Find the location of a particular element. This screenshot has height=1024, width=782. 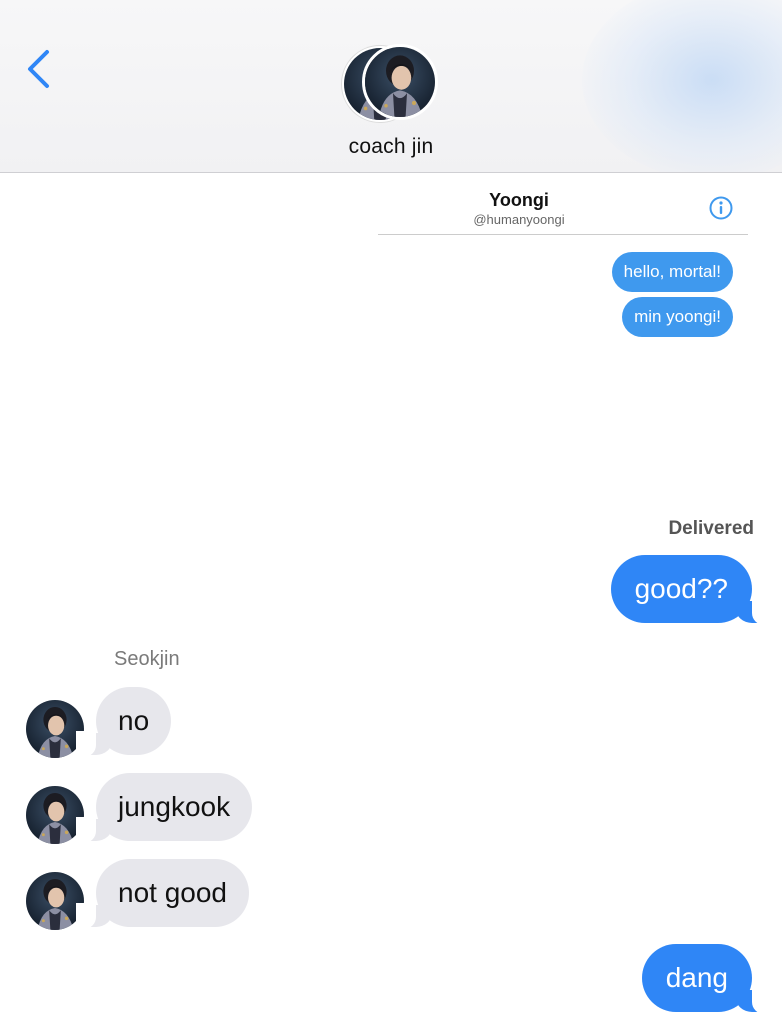

card-message-text: min yoongi! is located at coordinates (677, 316).